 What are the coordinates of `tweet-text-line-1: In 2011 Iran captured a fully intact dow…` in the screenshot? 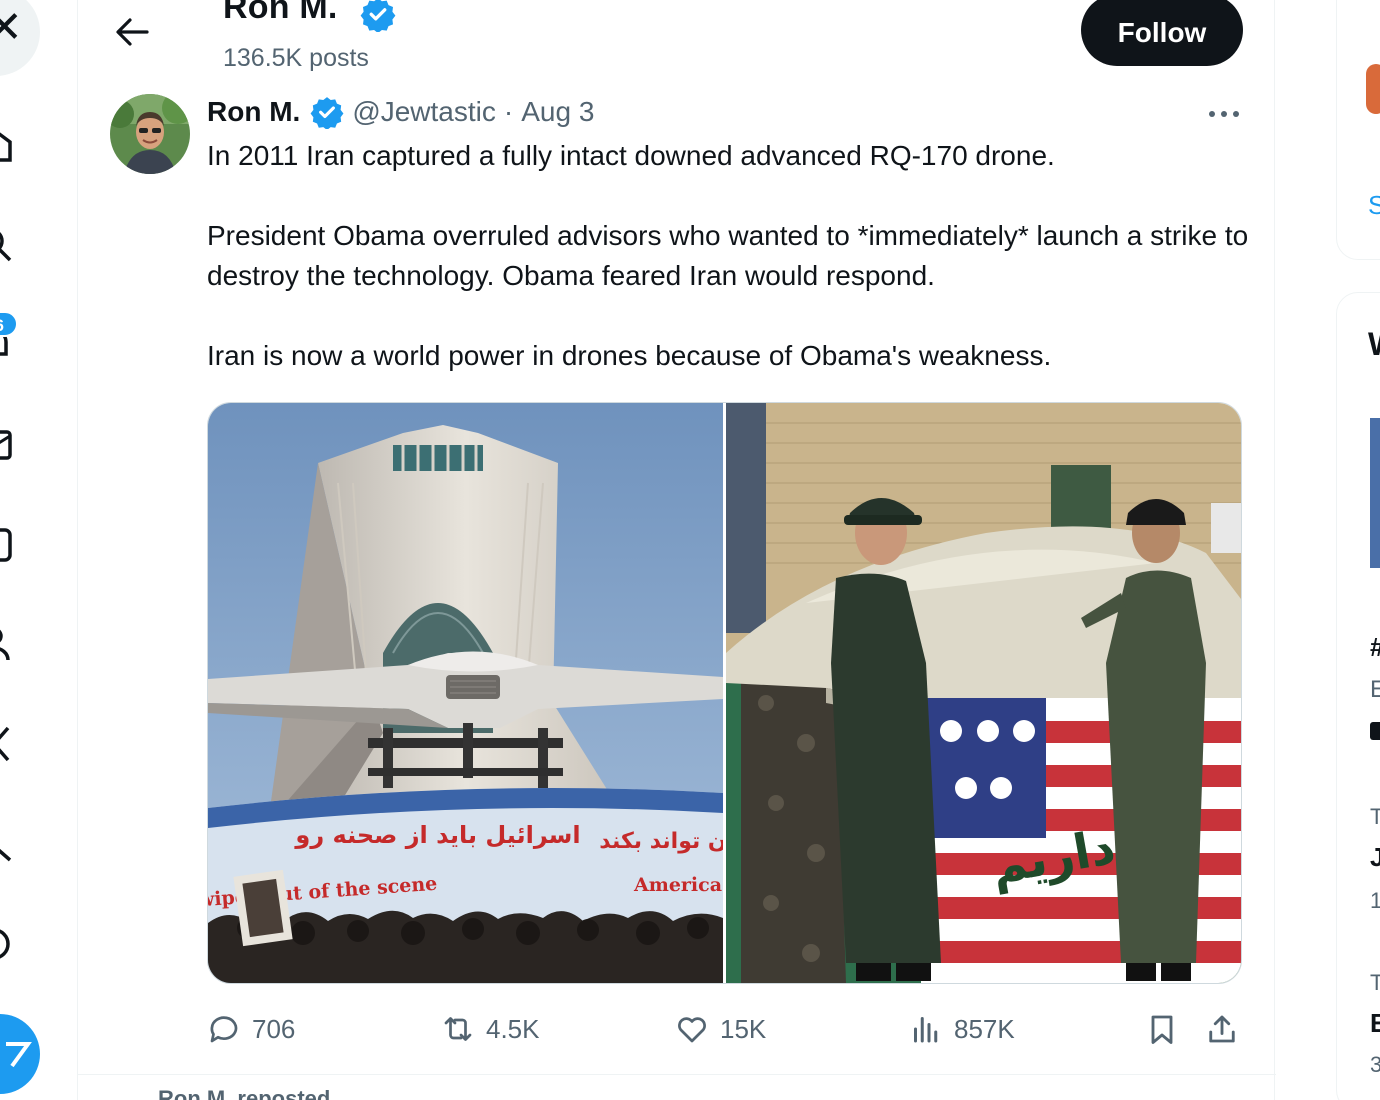 It's located at (631, 155).